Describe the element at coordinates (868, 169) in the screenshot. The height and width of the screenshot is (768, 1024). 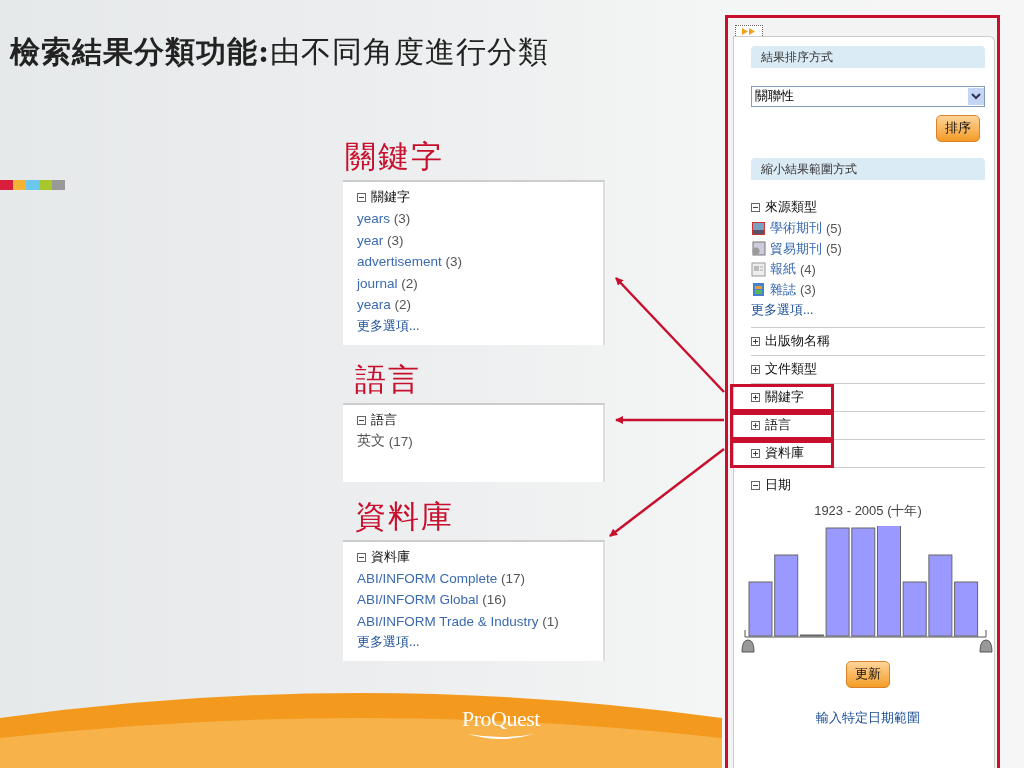
I see `section-heading: 縮小結果範圍方式` at that location.